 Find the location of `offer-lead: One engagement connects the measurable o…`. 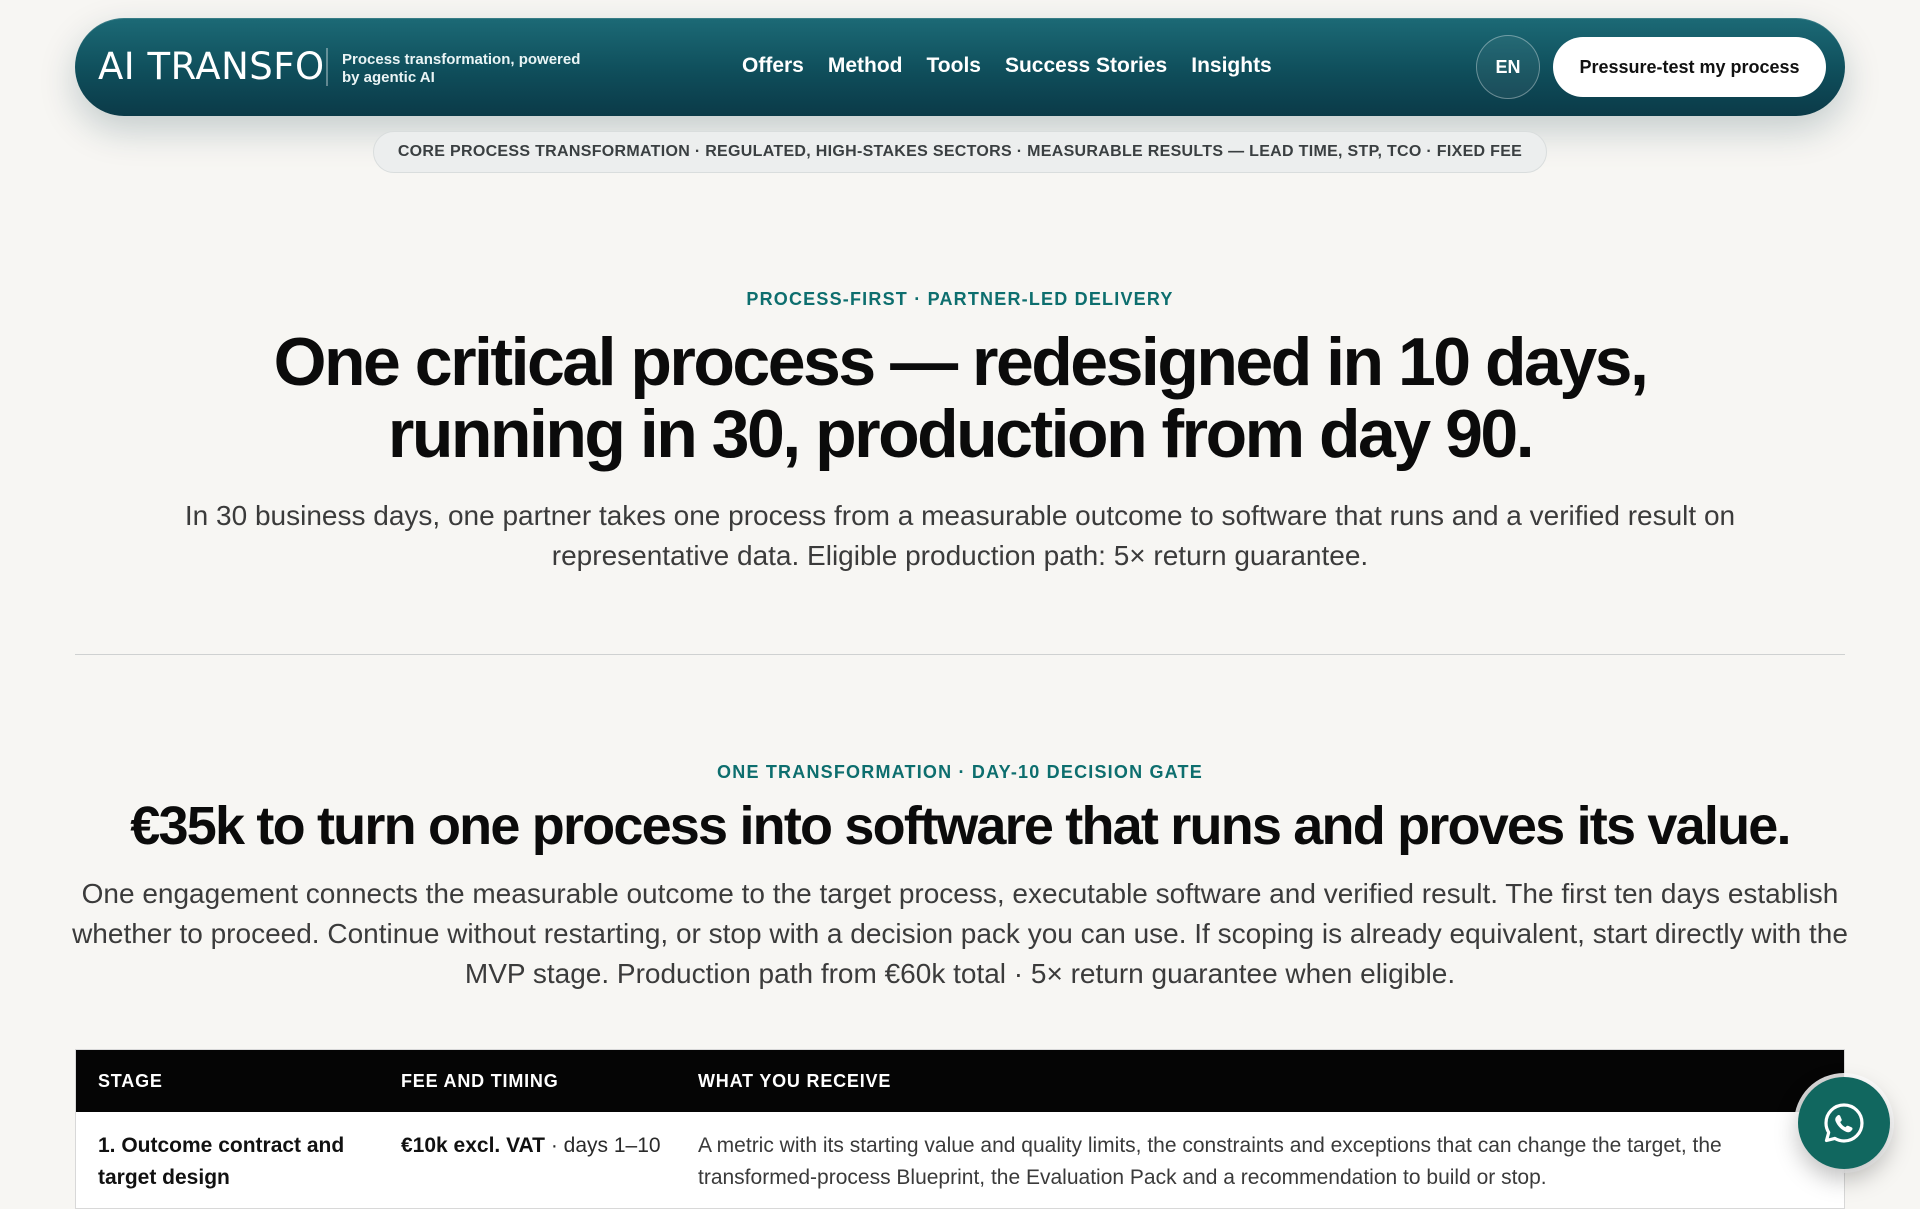

offer-lead: One engagement connects the measurable o… is located at coordinates (960, 933).